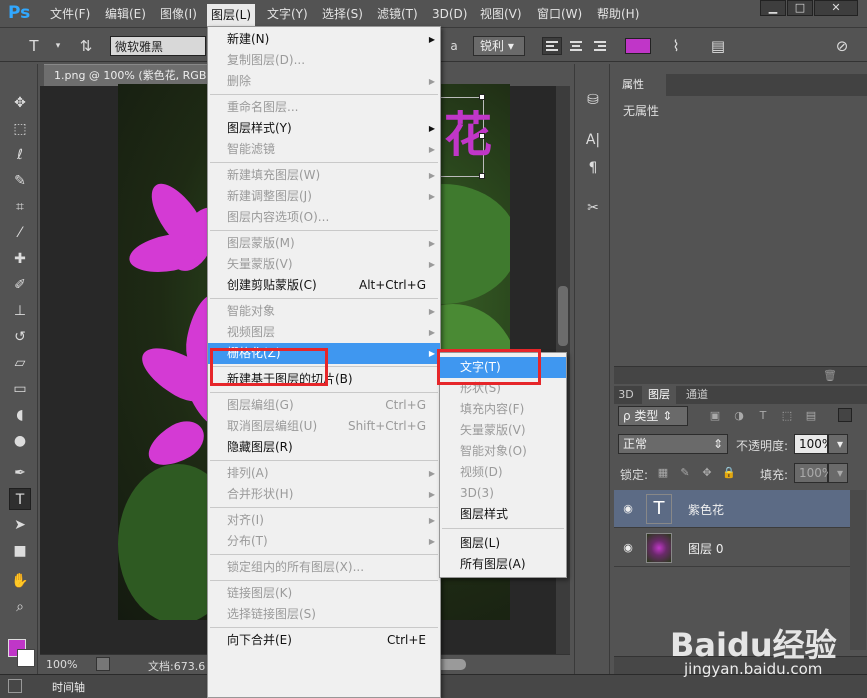  Describe the element at coordinates (20, 337) in the screenshot. I see `history-brush-icon: ↺` at that location.